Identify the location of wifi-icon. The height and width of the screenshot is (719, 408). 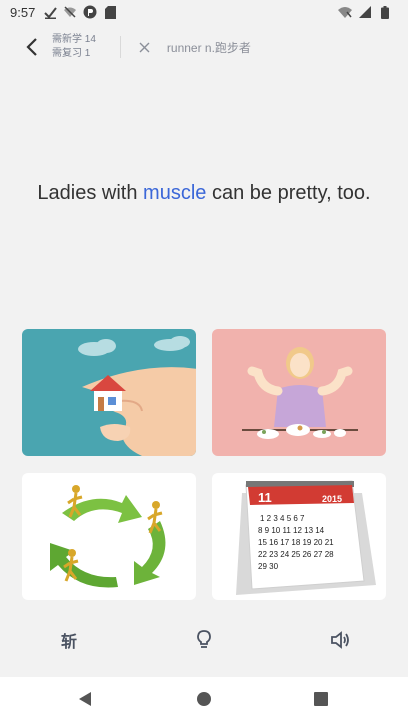
(345, 12).